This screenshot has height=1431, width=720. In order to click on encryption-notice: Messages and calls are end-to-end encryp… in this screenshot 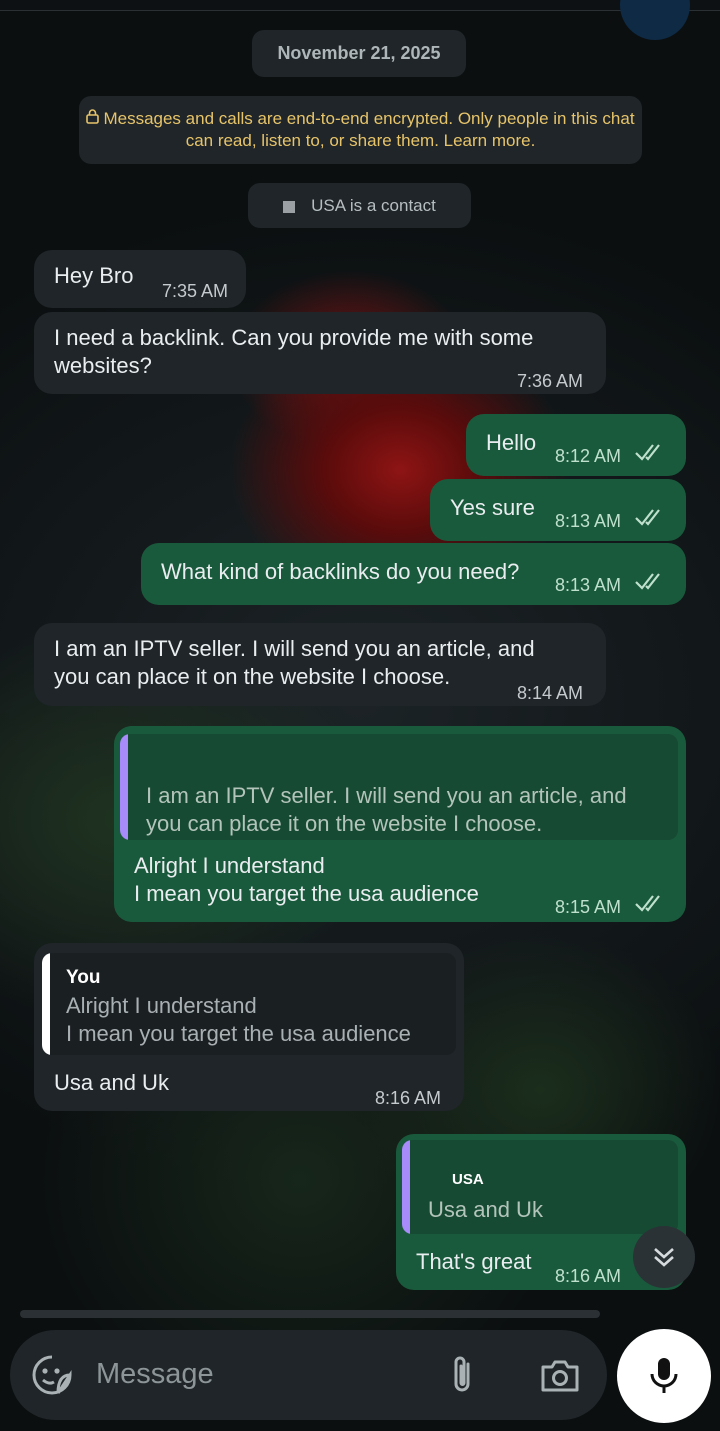, I will do `click(360, 130)`.